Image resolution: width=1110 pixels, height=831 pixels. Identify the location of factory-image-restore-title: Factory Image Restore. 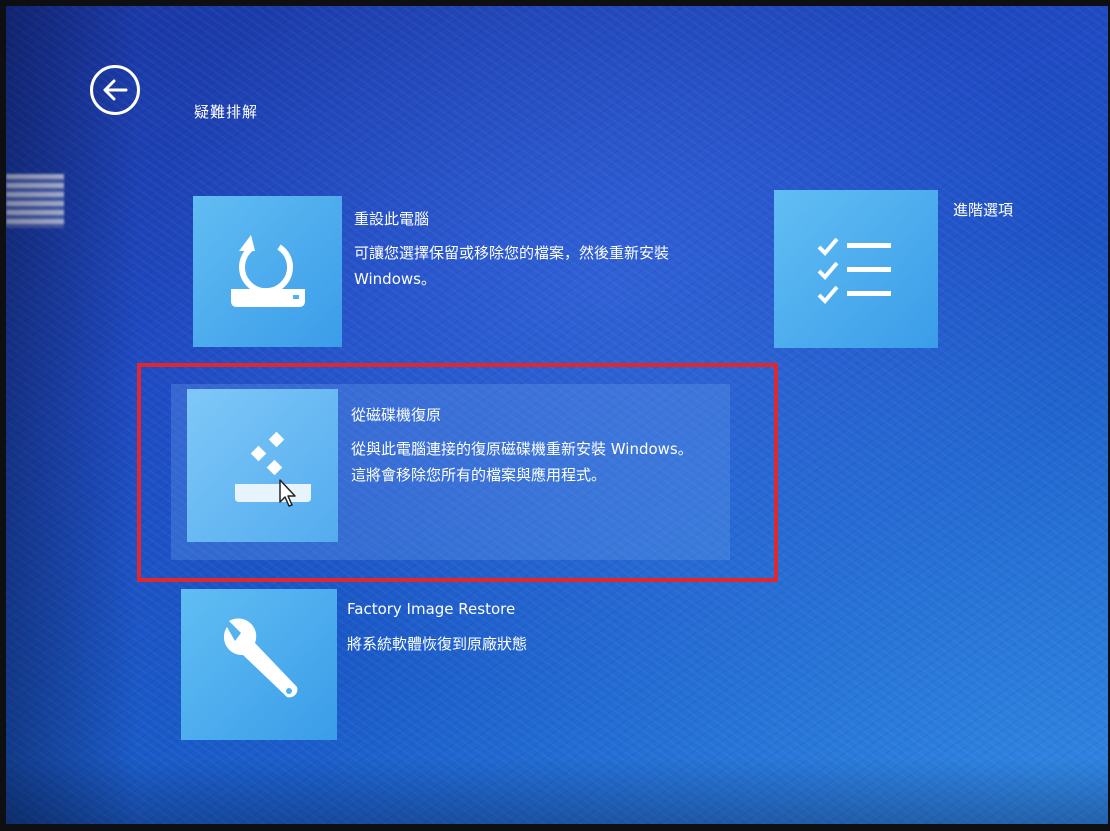
(431, 609).